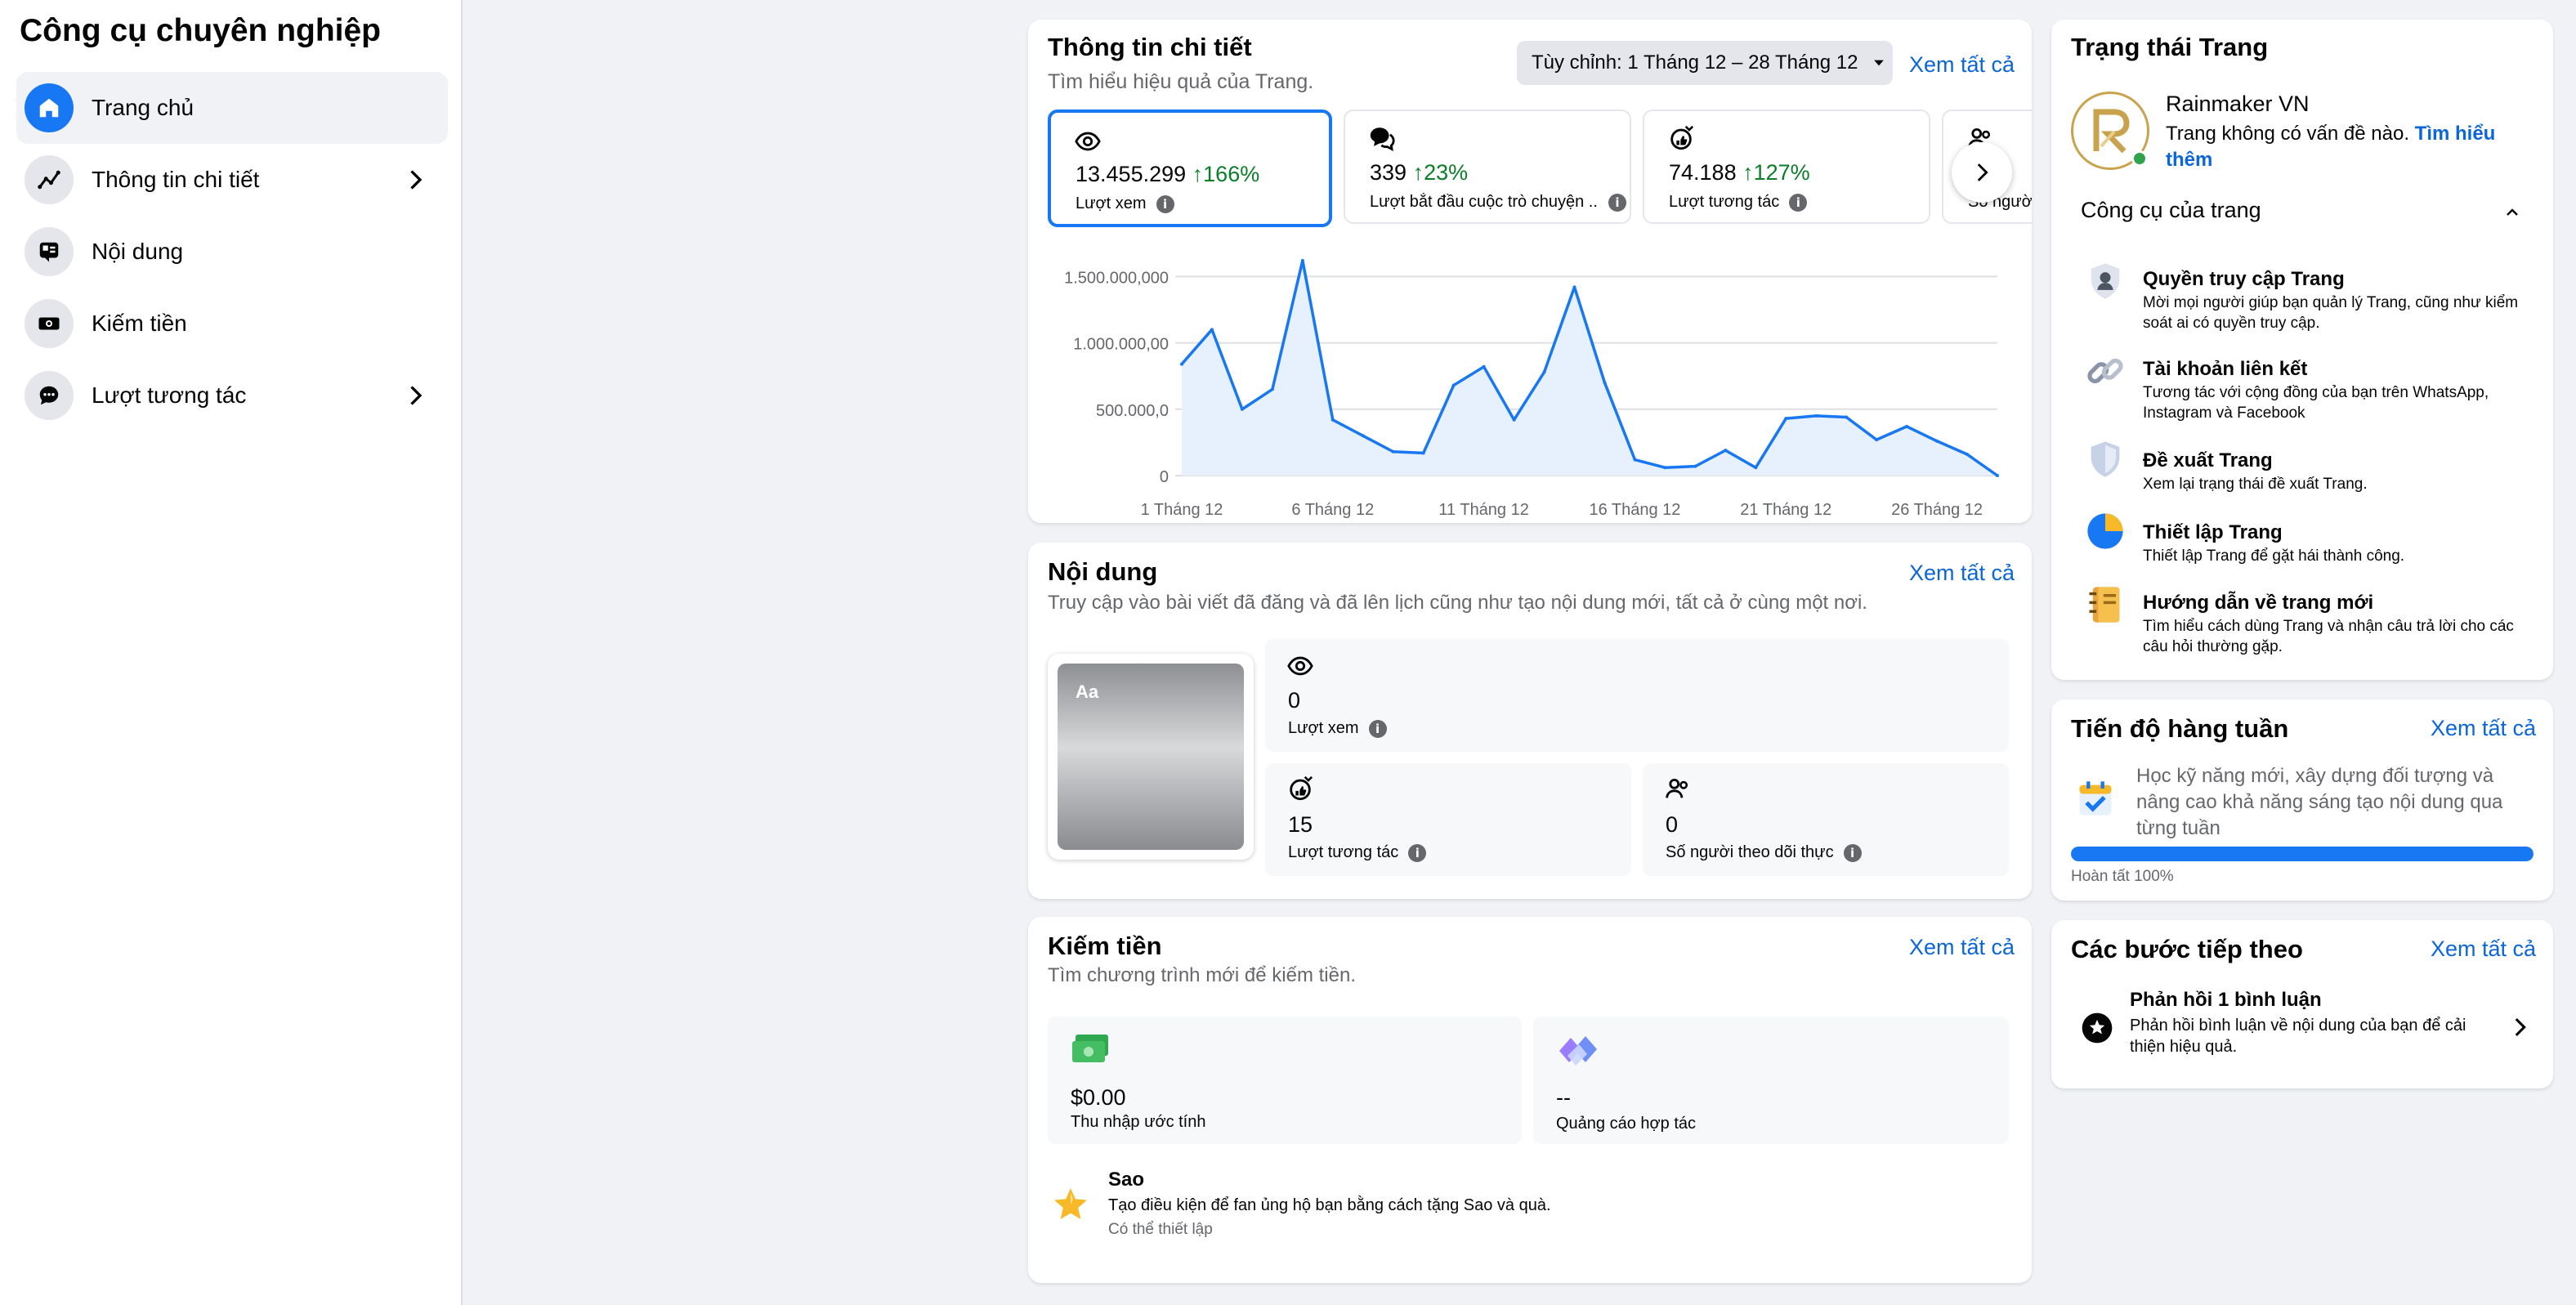 This screenshot has width=2576, height=1305. What do you see at coordinates (2483, 728) in the screenshot?
I see `weekly-progress-see-all-link: Xem tất cả` at bounding box center [2483, 728].